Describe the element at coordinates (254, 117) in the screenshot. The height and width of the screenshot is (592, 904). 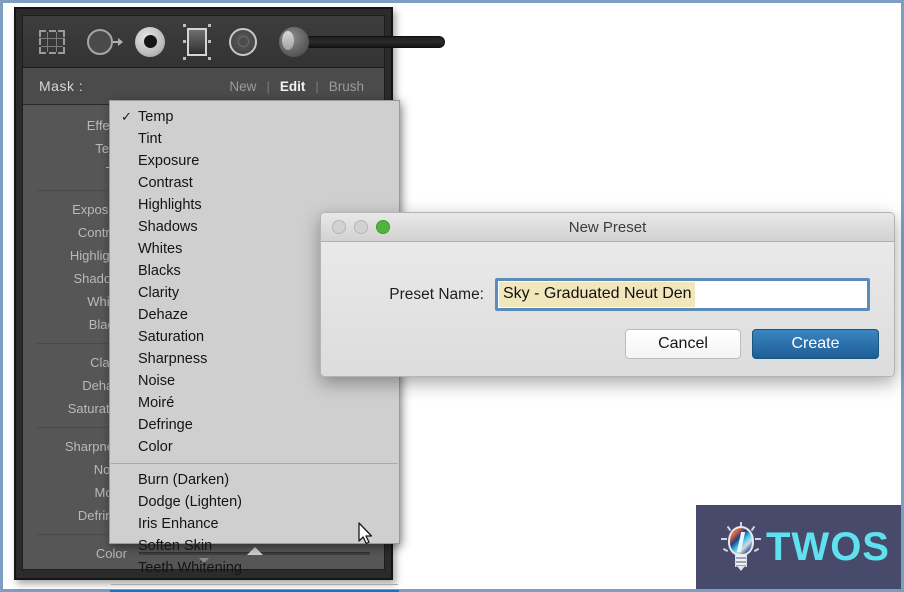
I see `menu-item: Temp` at that location.